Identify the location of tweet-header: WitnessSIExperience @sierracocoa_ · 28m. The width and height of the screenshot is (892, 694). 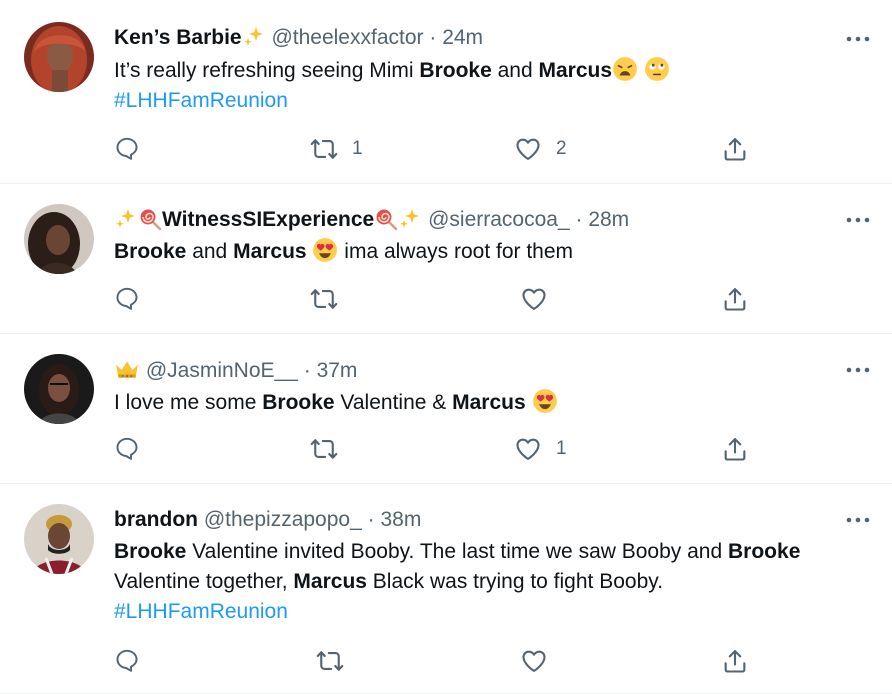
(483, 220).